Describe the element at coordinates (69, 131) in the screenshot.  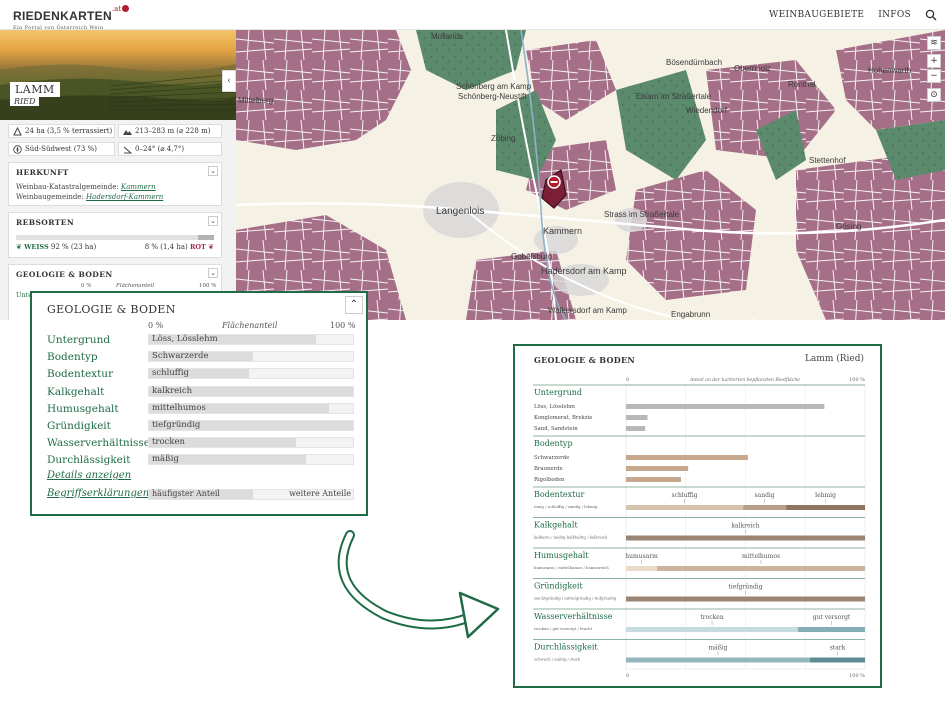
I see `stat-area-value: 24 ha (3,5 % terrassiert)` at that location.